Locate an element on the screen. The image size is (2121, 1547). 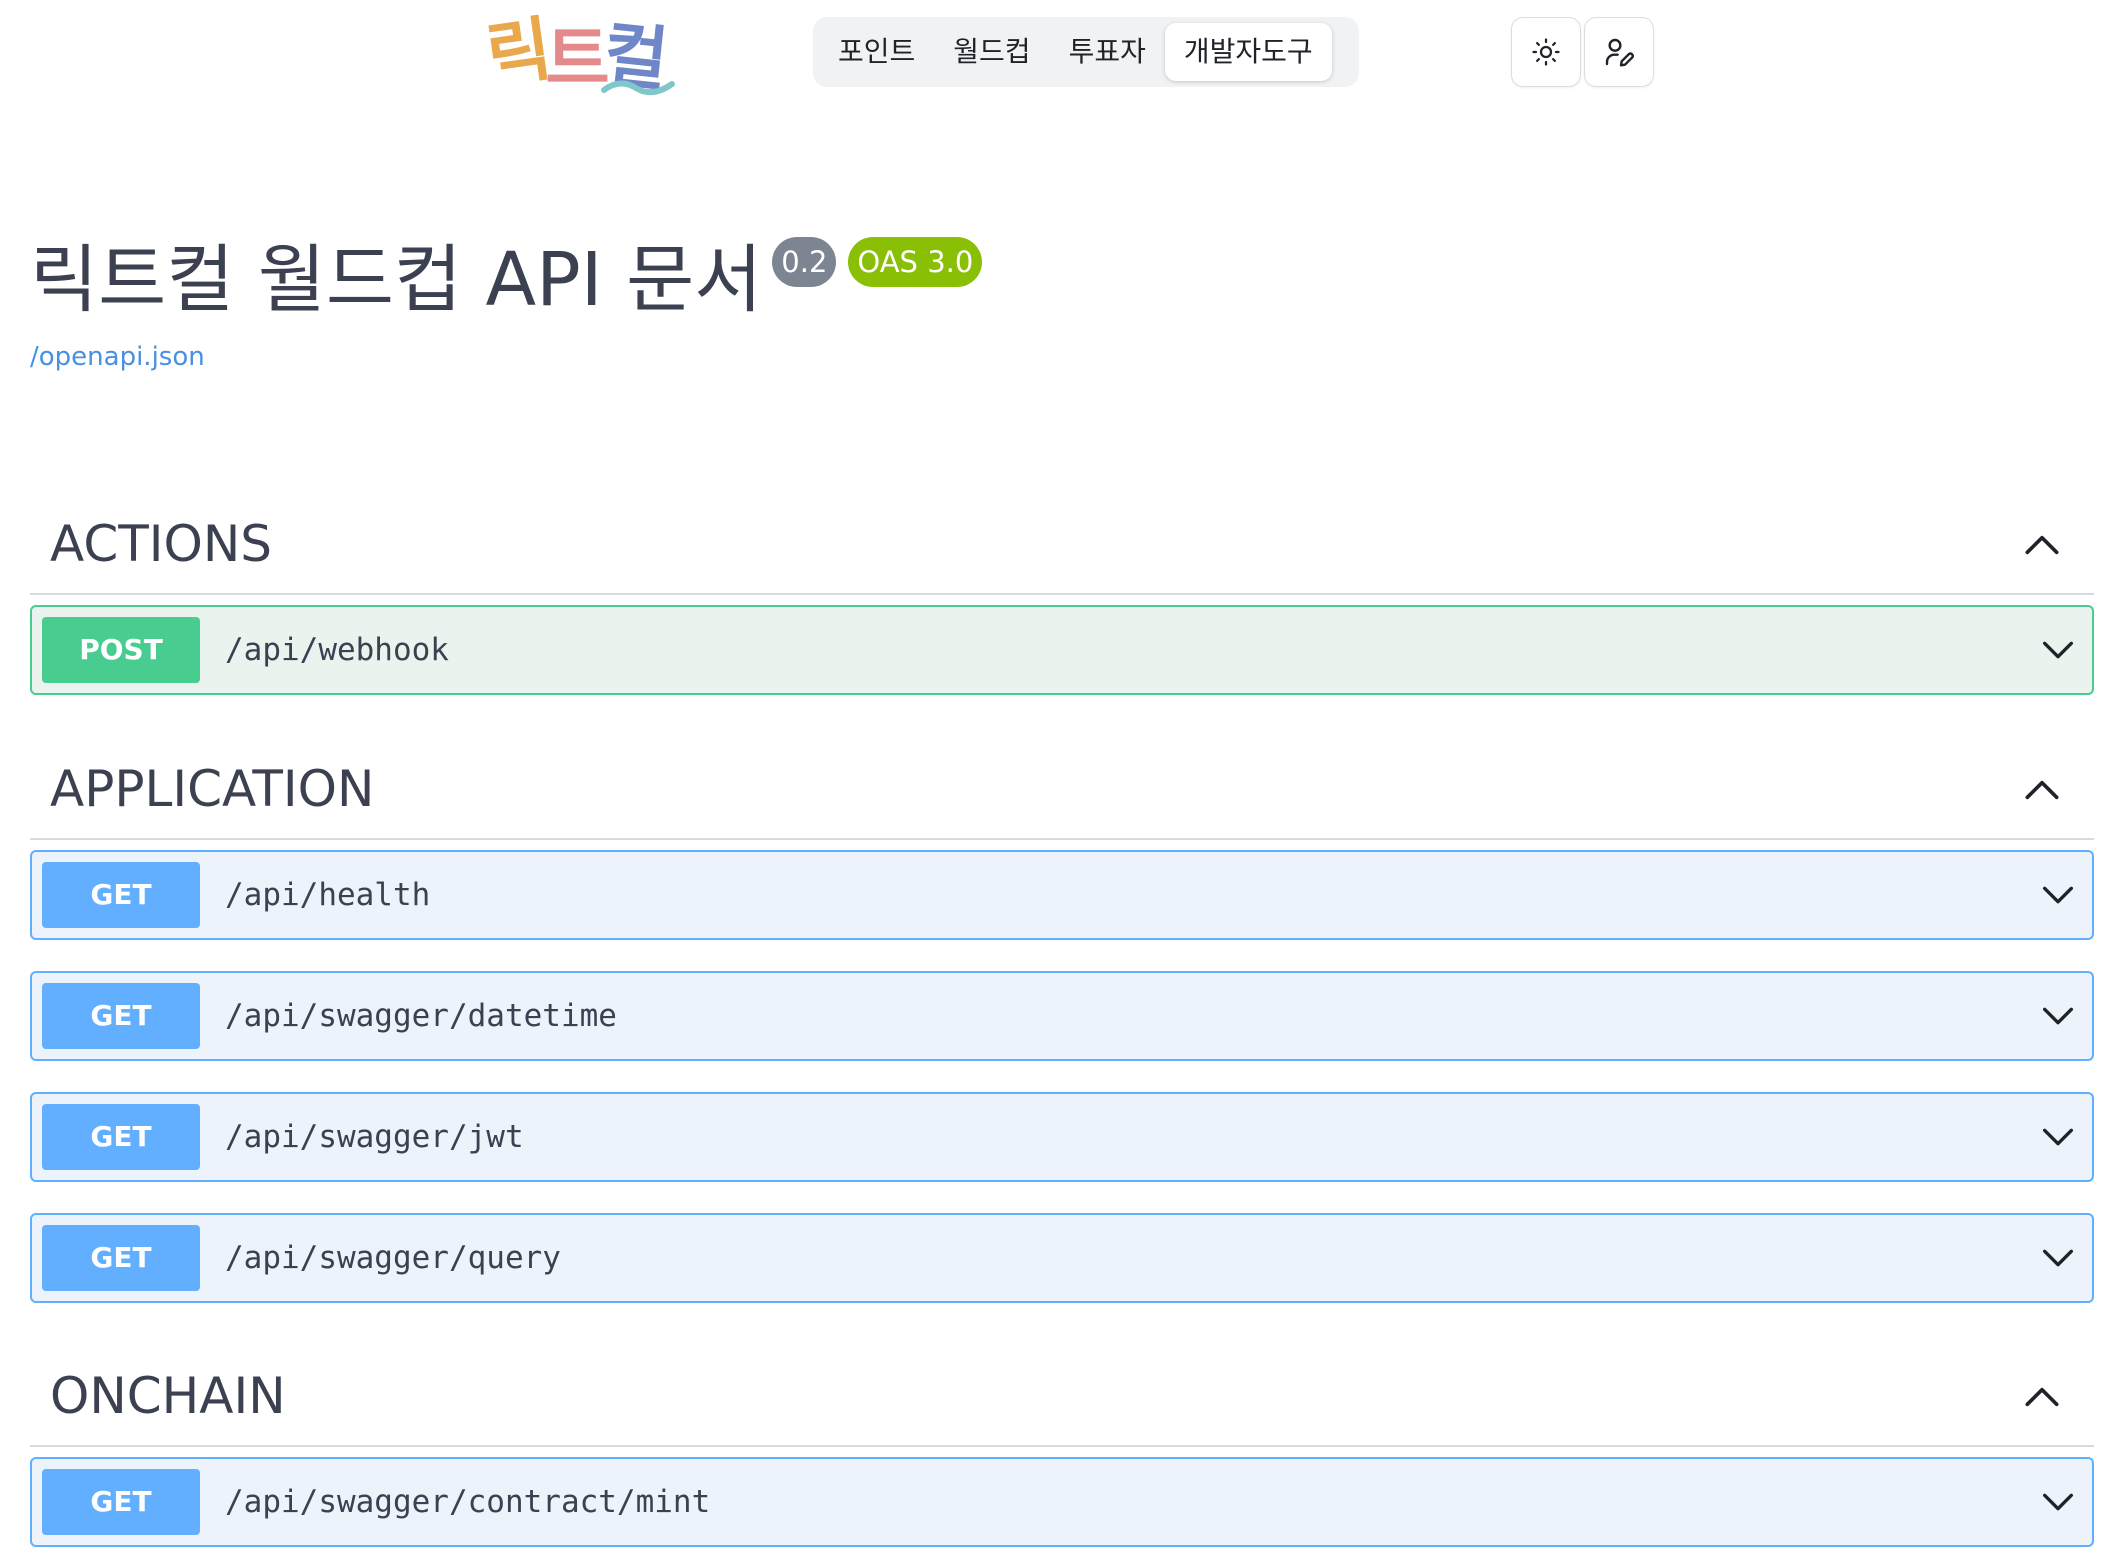
theme-toggle-button is located at coordinates (1546, 52).